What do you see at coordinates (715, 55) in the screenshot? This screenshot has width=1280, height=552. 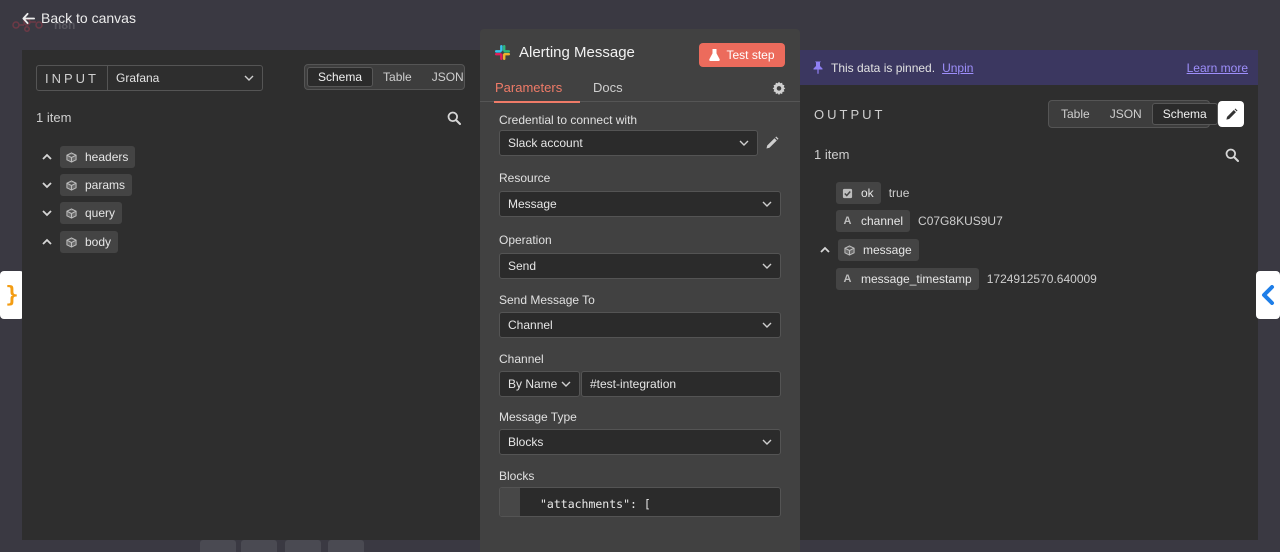 I see `flask-icon` at bounding box center [715, 55].